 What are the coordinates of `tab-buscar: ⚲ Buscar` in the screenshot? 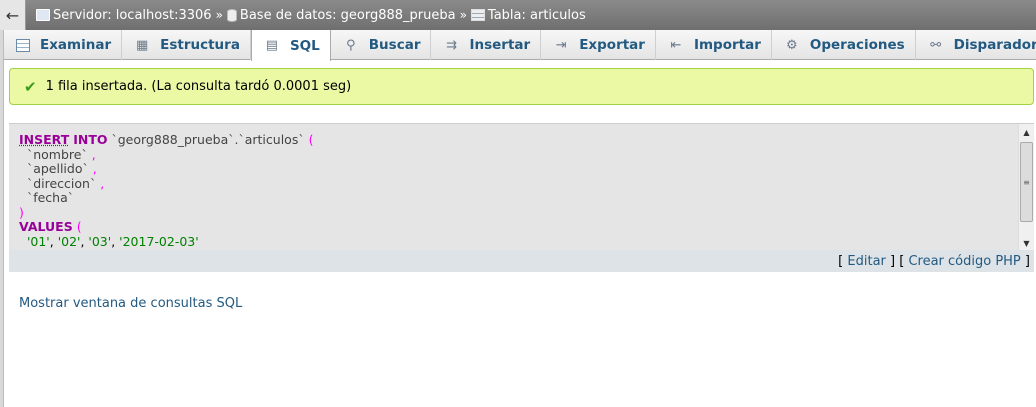 It's located at (381, 45).